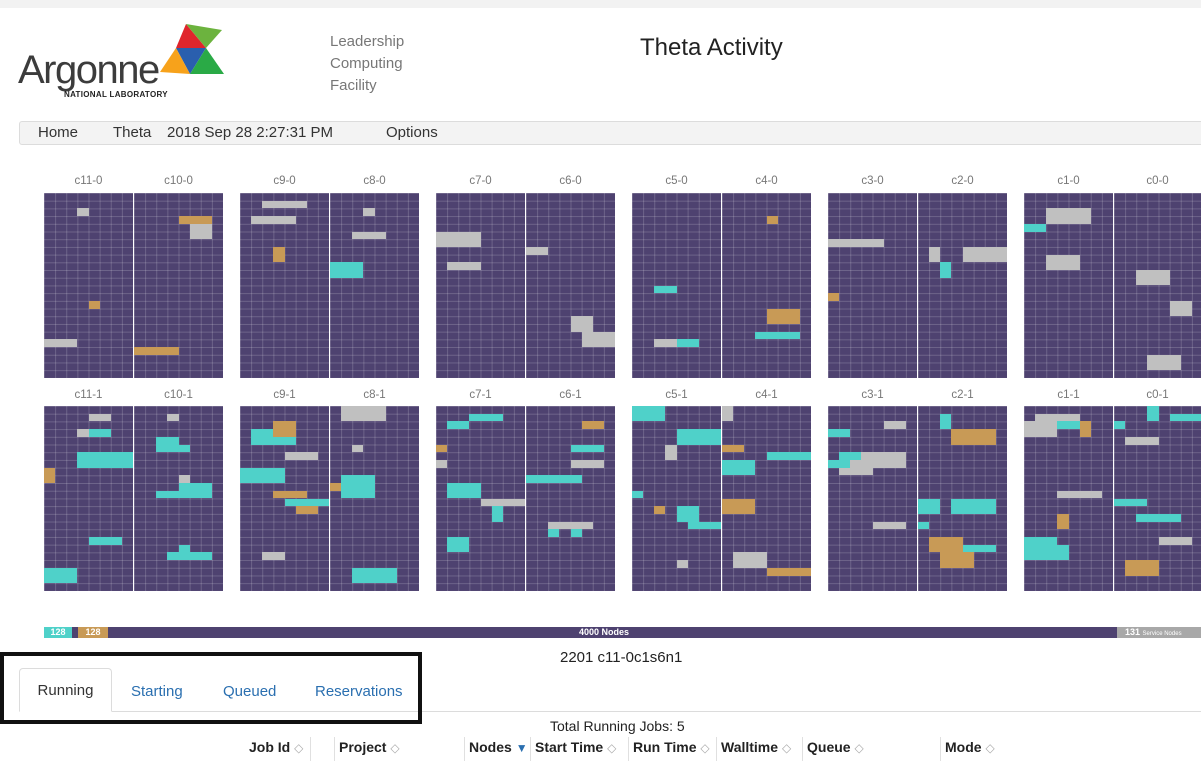 This screenshot has width=1201, height=762. Describe the element at coordinates (760, 749) in the screenshot. I see `col-walltime: Walltime ◇` at that location.